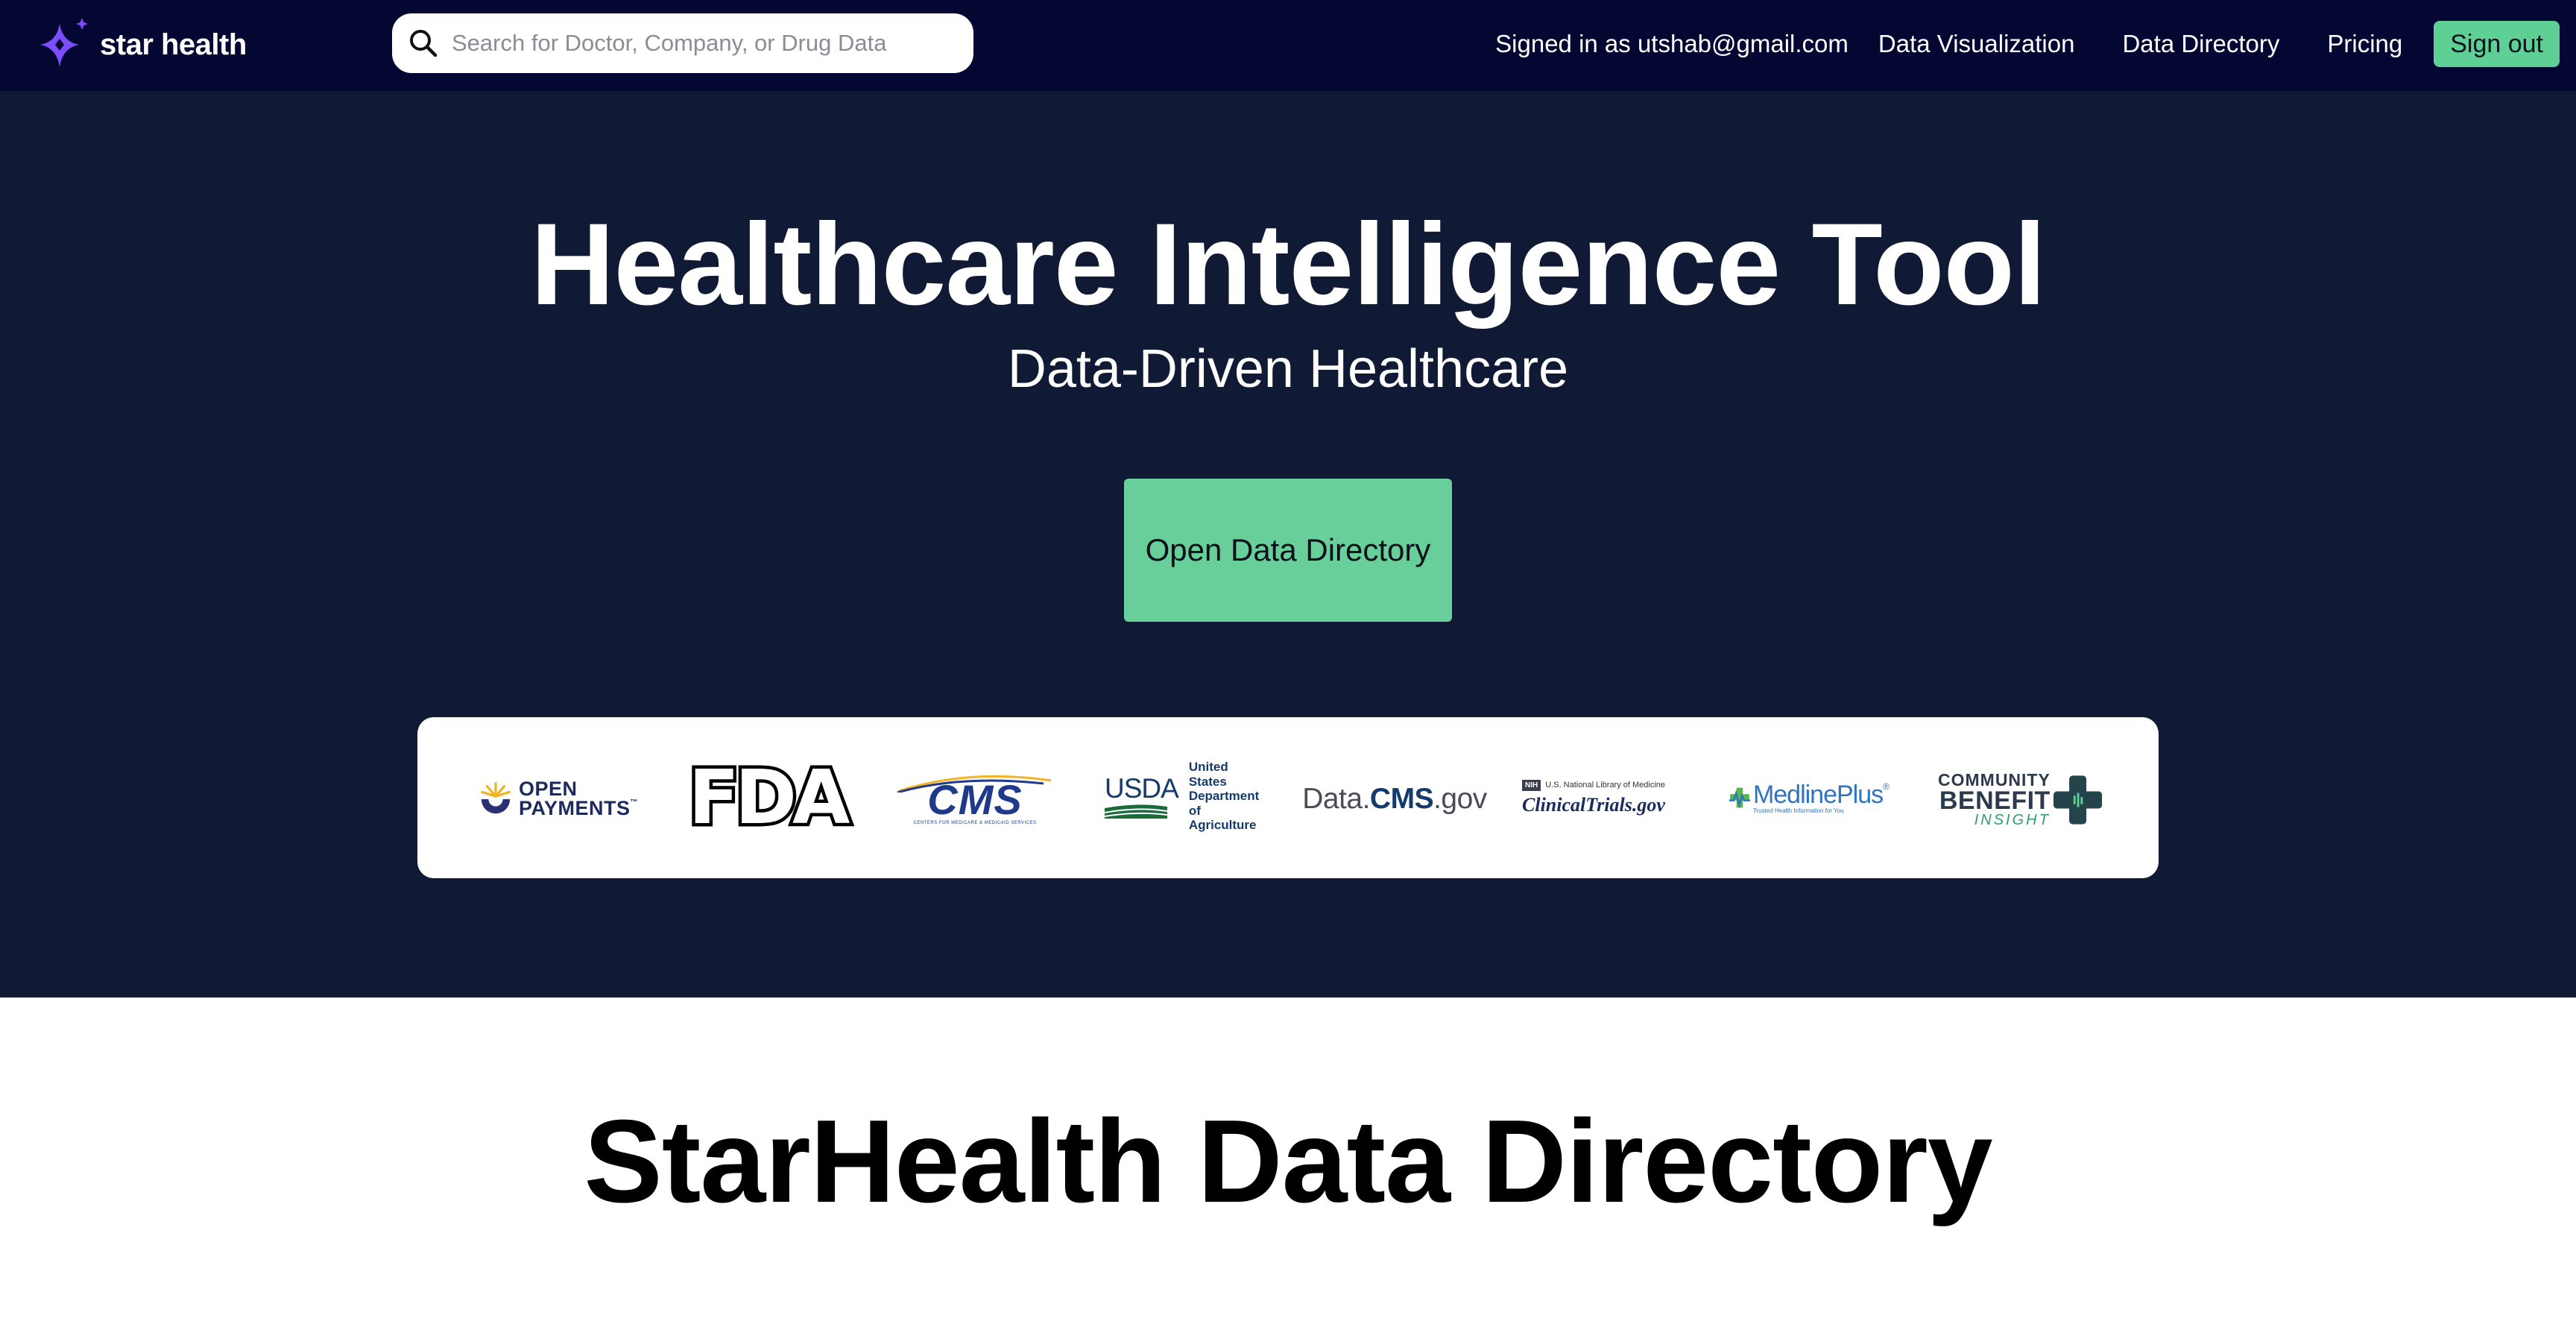 This screenshot has height=1333, width=2576. Describe the element at coordinates (975, 823) in the screenshot. I see `cms-logo-subtext: CENTERS FOR MEDICARE & MEDICAID SERVICES` at that location.